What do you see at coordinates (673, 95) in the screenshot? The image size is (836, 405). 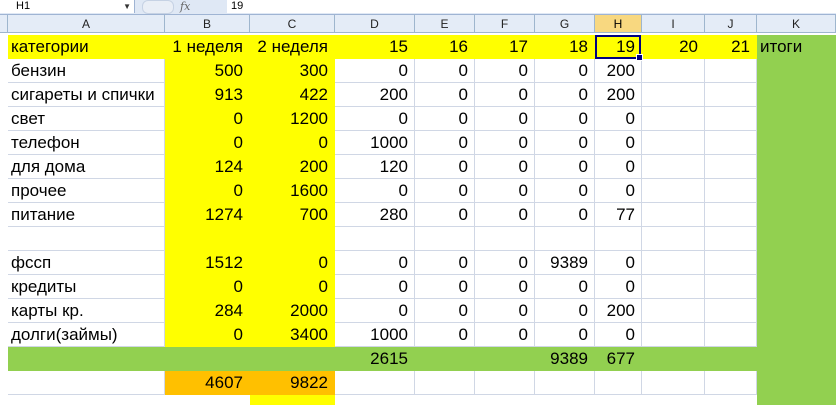 I see `cell-i3` at bounding box center [673, 95].